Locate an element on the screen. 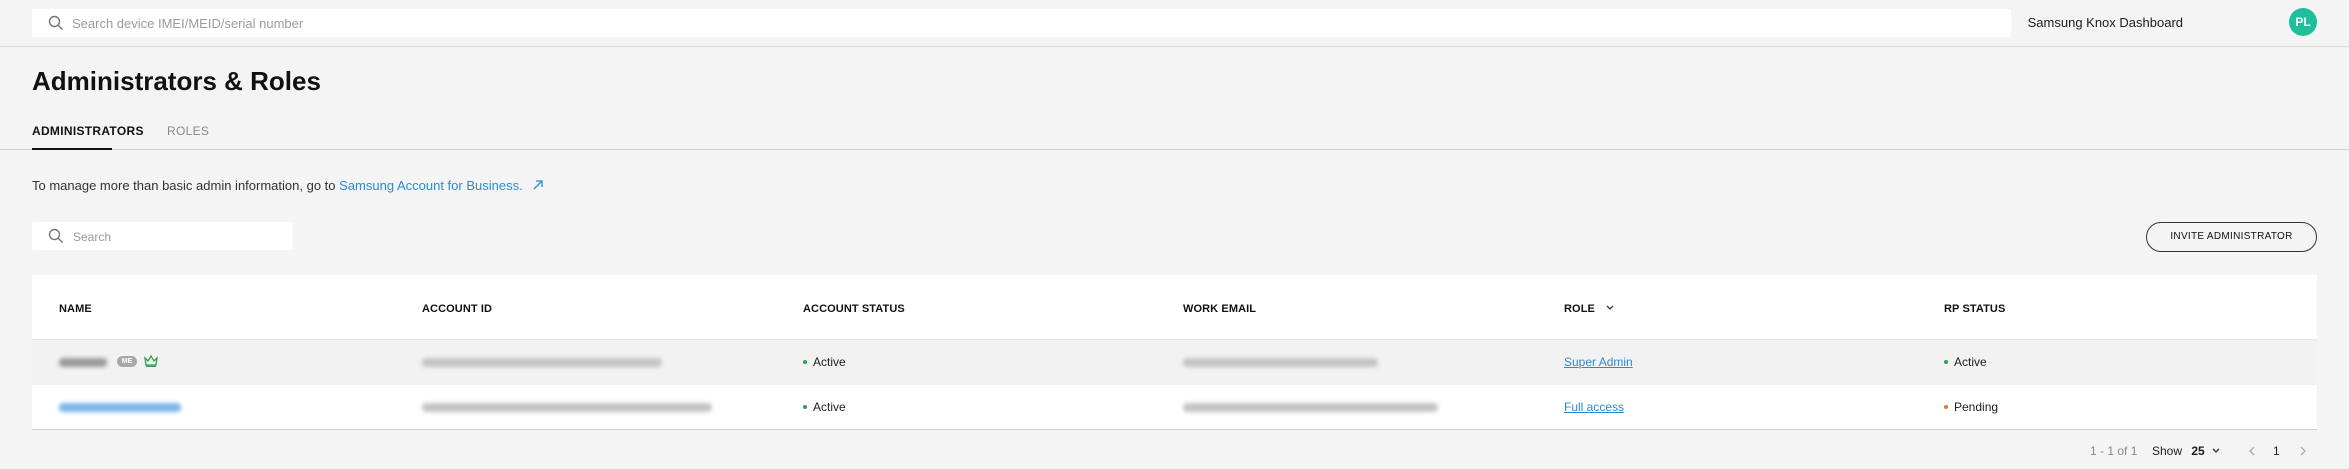  rp-status-cell: Active is located at coordinates (1965, 362).